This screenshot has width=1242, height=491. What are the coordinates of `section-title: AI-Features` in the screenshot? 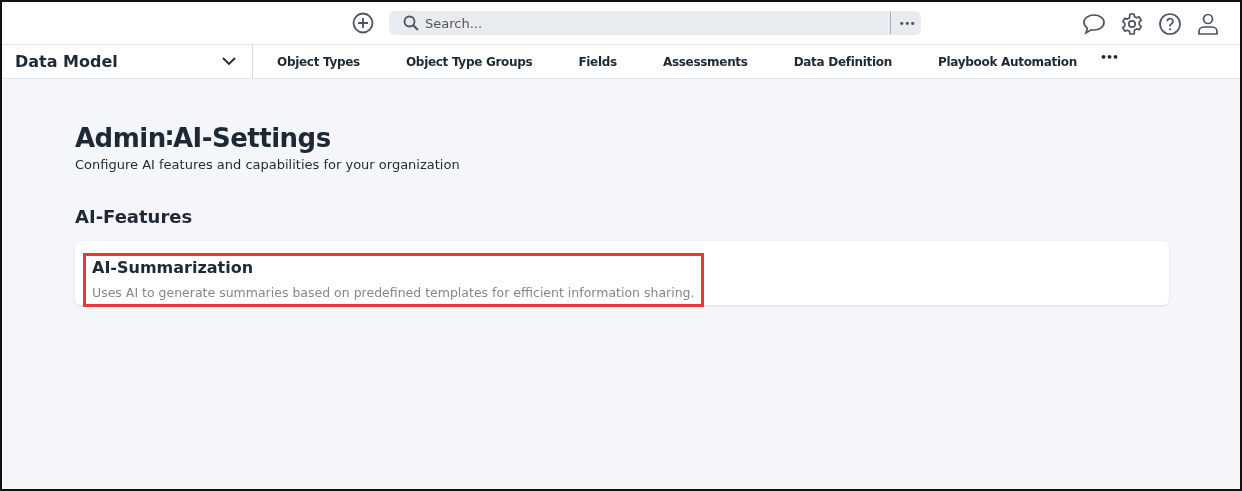 It's located at (134, 216).